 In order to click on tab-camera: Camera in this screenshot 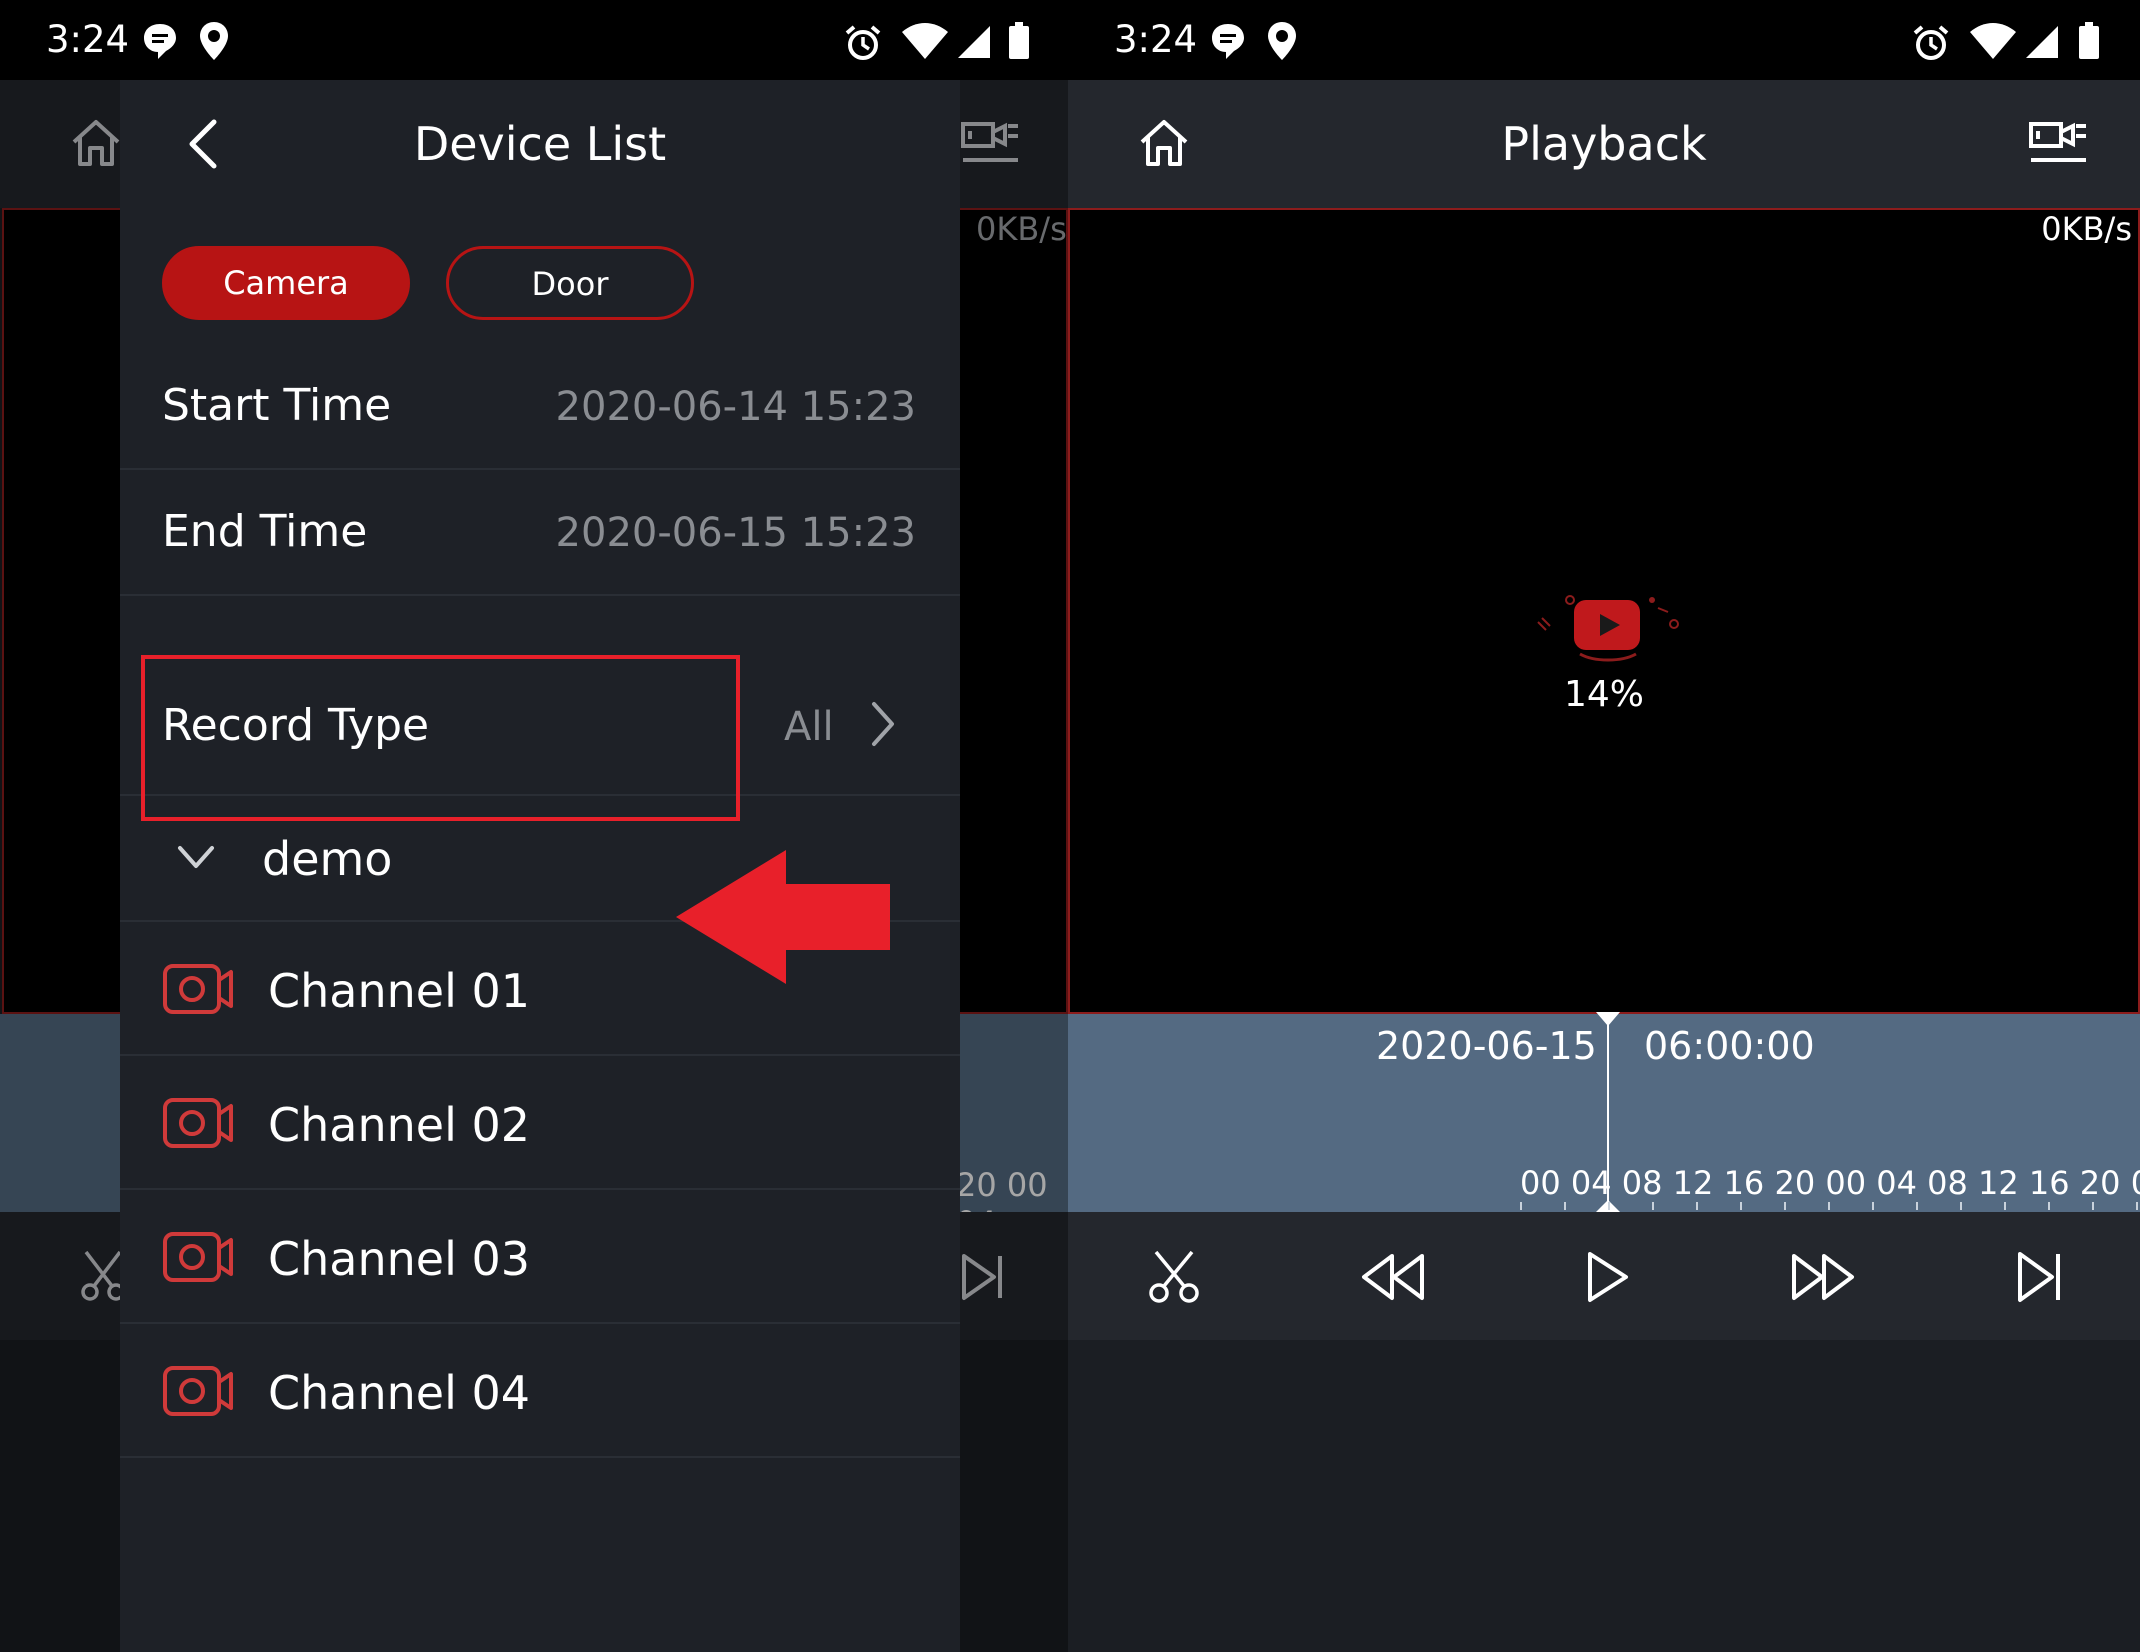, I will do `click(286, 283)`.